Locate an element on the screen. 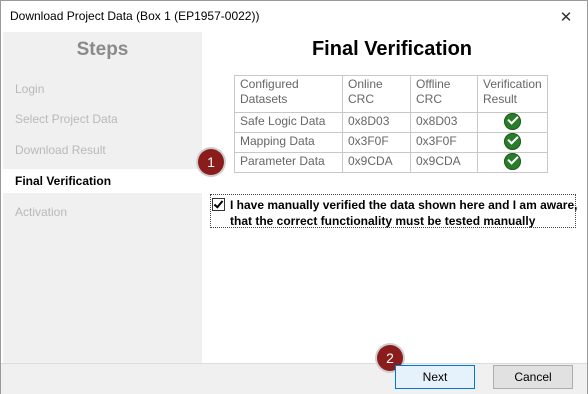 The width and height of the screenshot is (588, 394). column-header-datasets: Configured Datasets is located at coordinates (288, 94).